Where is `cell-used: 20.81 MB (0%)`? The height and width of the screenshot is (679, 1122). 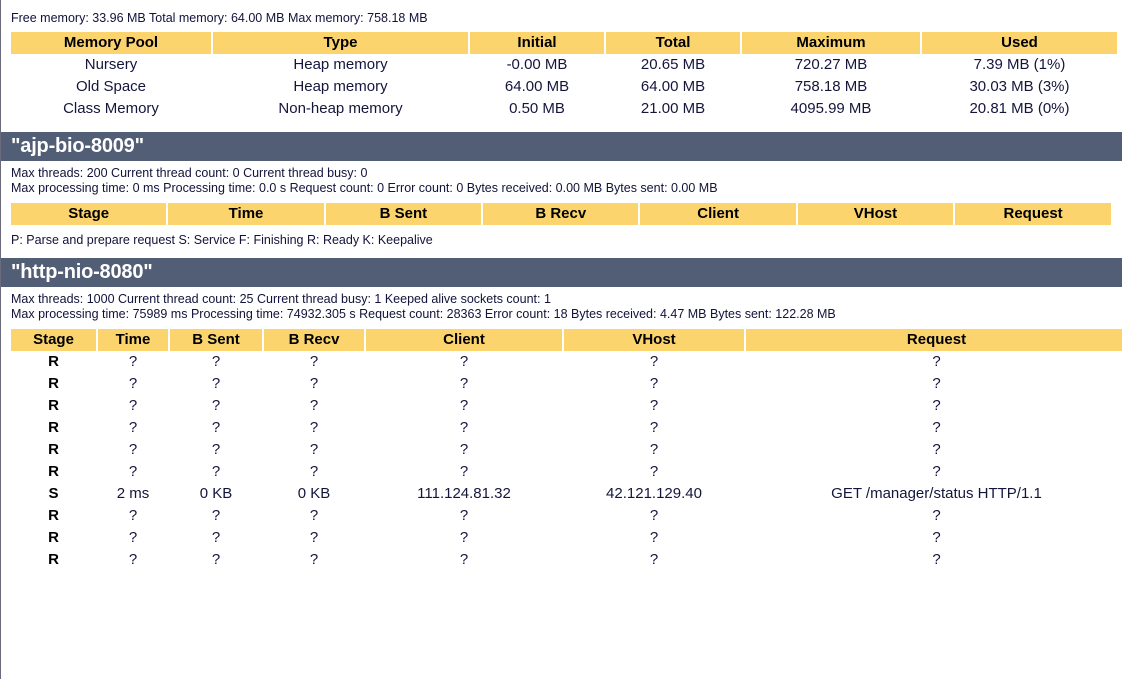
cell-used: 20.81 MB (0%) is located at coordinates (1019, 109).